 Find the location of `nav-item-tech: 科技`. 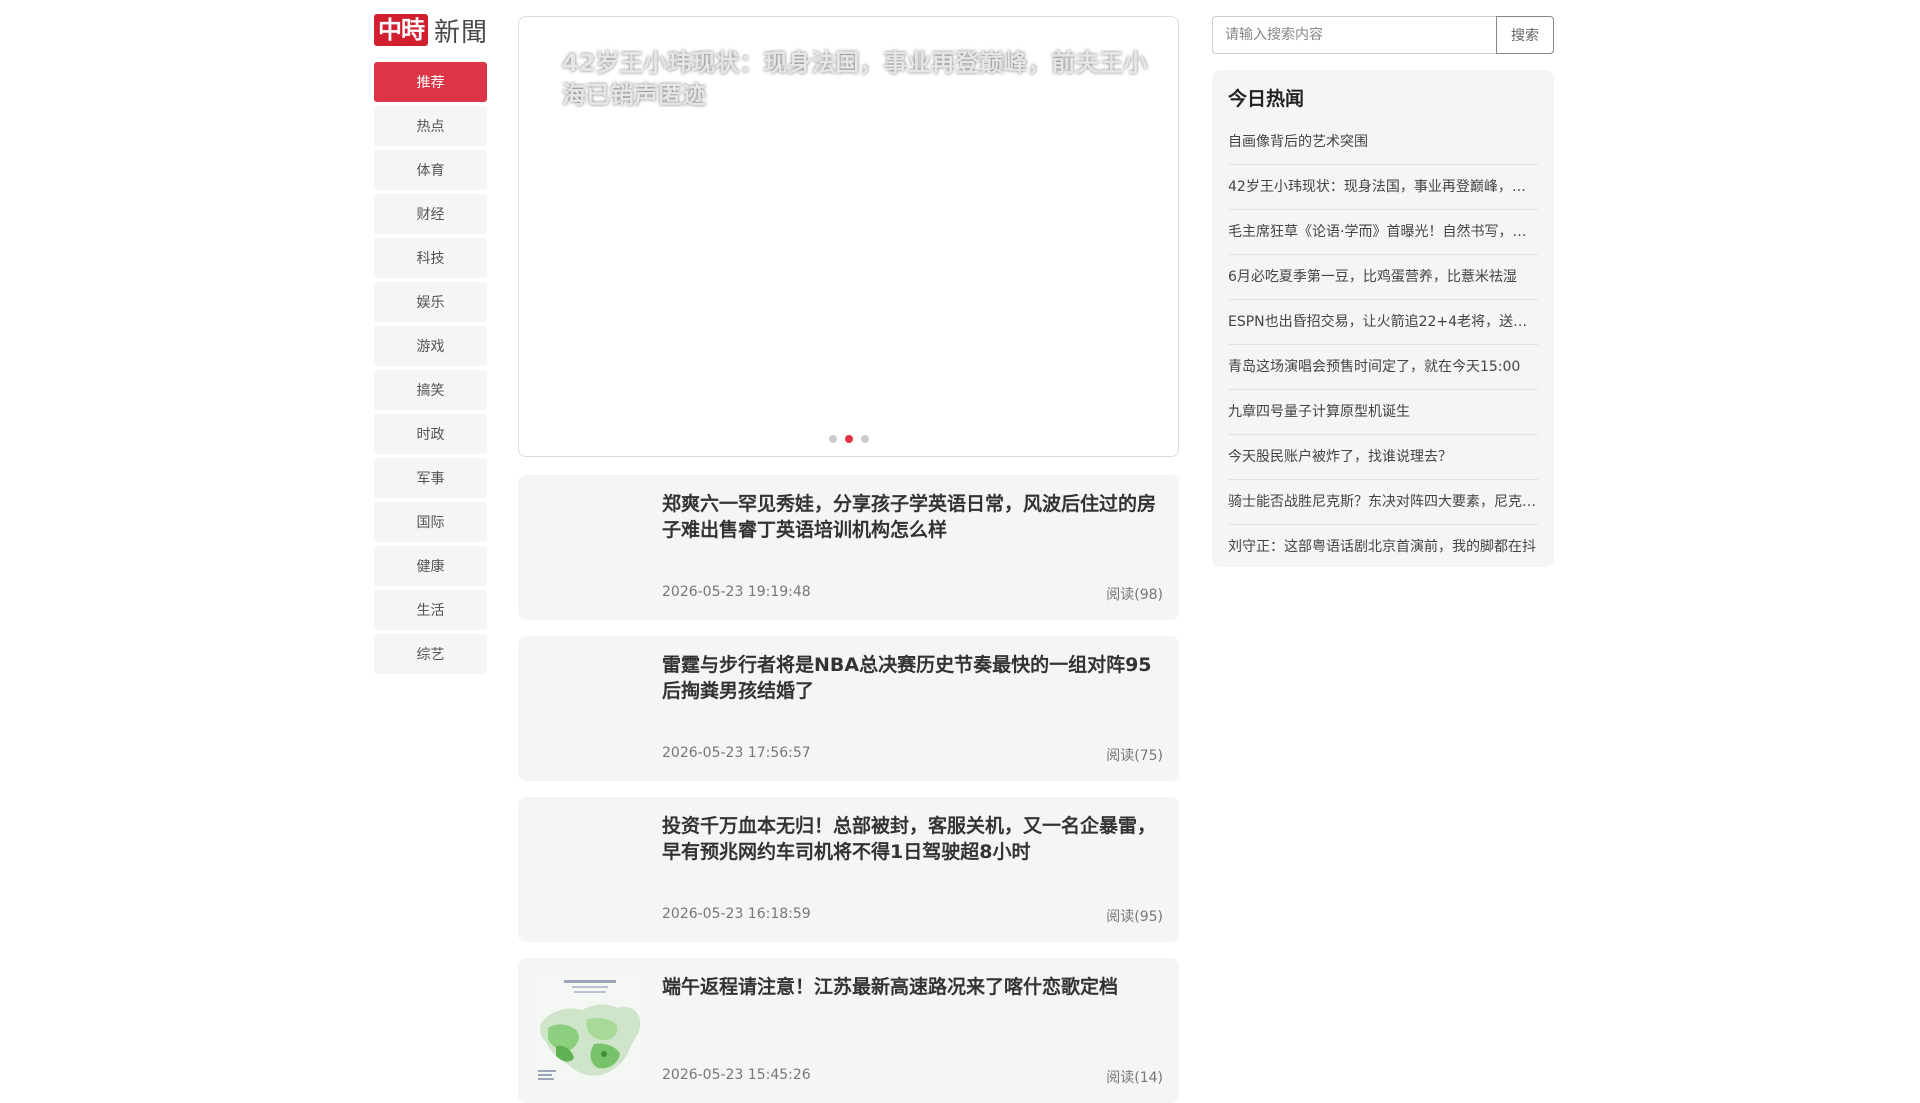

nav-item-tech: 科技 is located at coordinates (430, 258).